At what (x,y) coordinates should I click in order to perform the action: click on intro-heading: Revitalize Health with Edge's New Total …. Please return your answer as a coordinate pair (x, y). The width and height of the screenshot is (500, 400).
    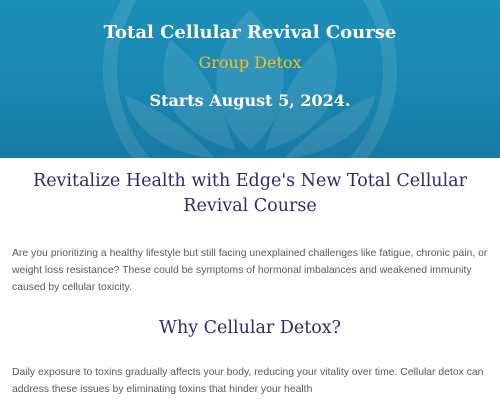
    Looking at the image, I should click on (250, 193).